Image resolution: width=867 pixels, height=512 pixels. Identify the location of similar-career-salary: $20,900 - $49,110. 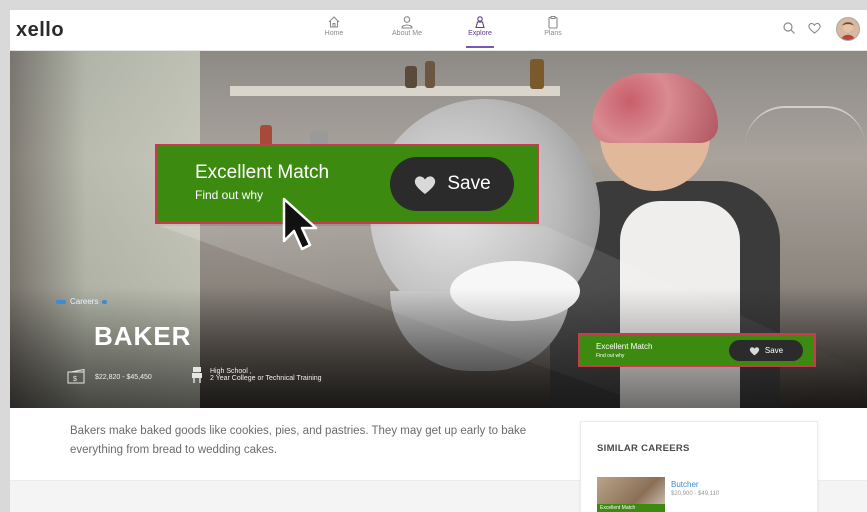
(695, 494).